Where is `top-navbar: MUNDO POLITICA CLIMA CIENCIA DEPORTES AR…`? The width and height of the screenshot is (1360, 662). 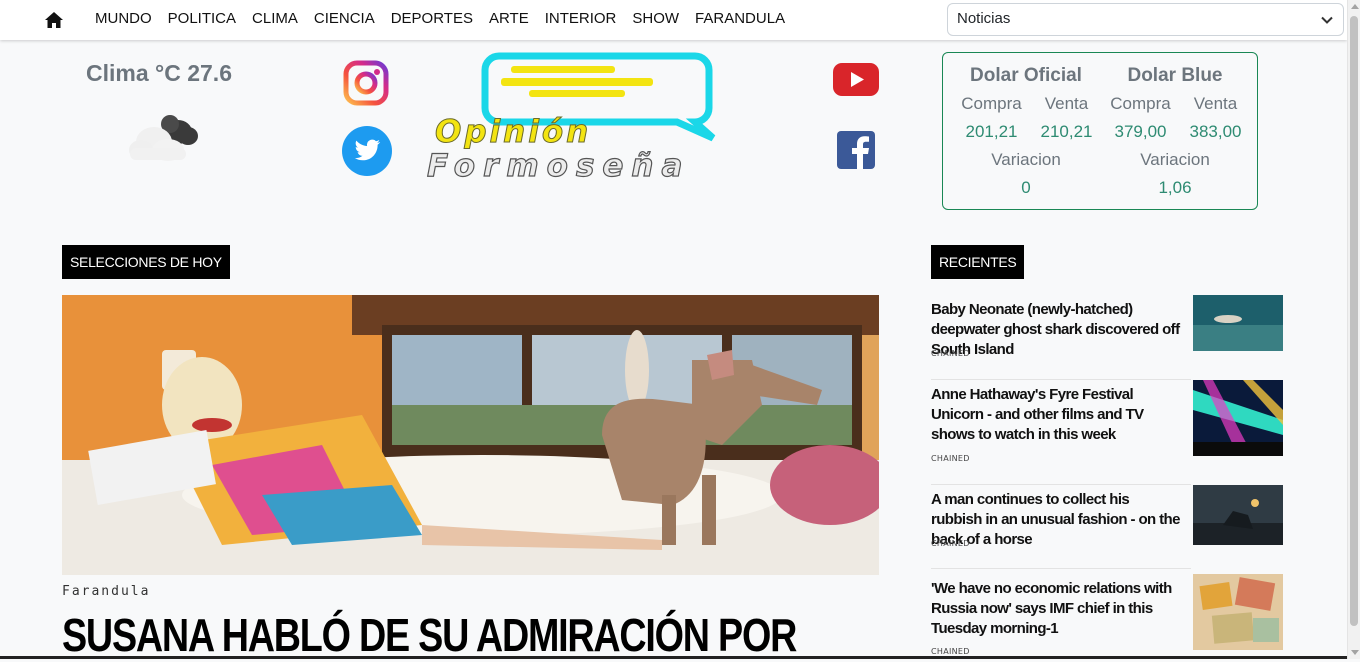
top-navbar: MUNDO POLITICA CLIMA CIENCIA DEPORTES AR… is located at coordinates (673, 20).